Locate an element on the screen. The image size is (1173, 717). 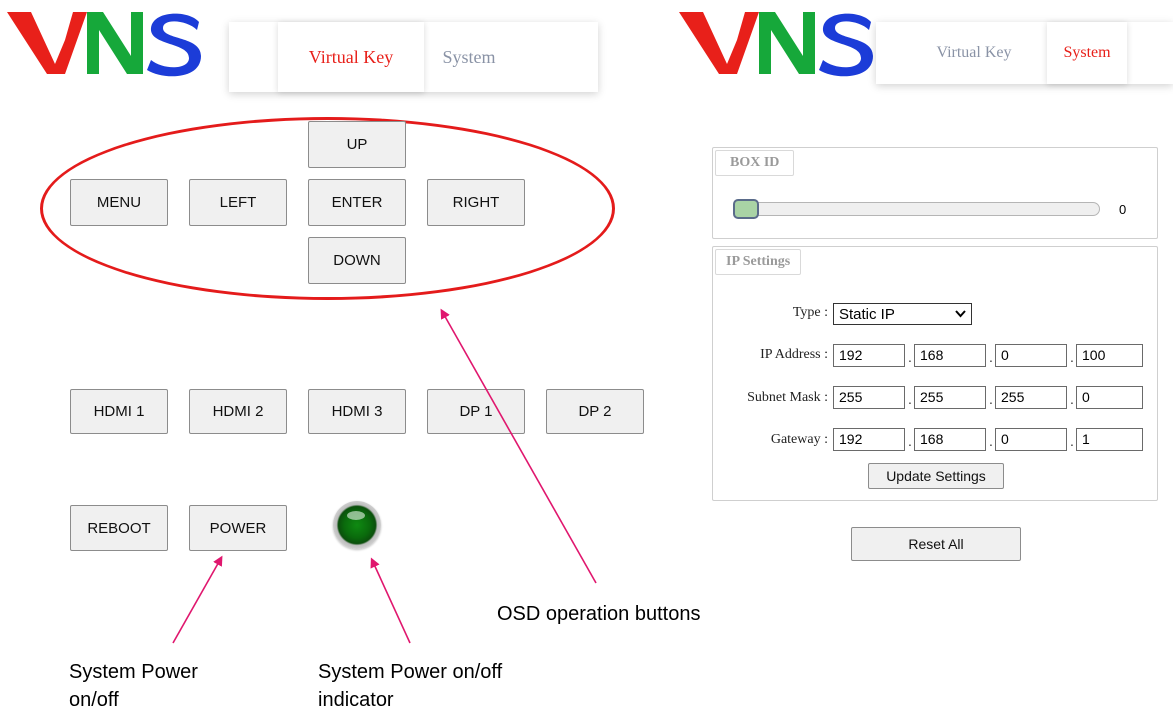
down-button: DOWN is located at coordinates (357, 260).